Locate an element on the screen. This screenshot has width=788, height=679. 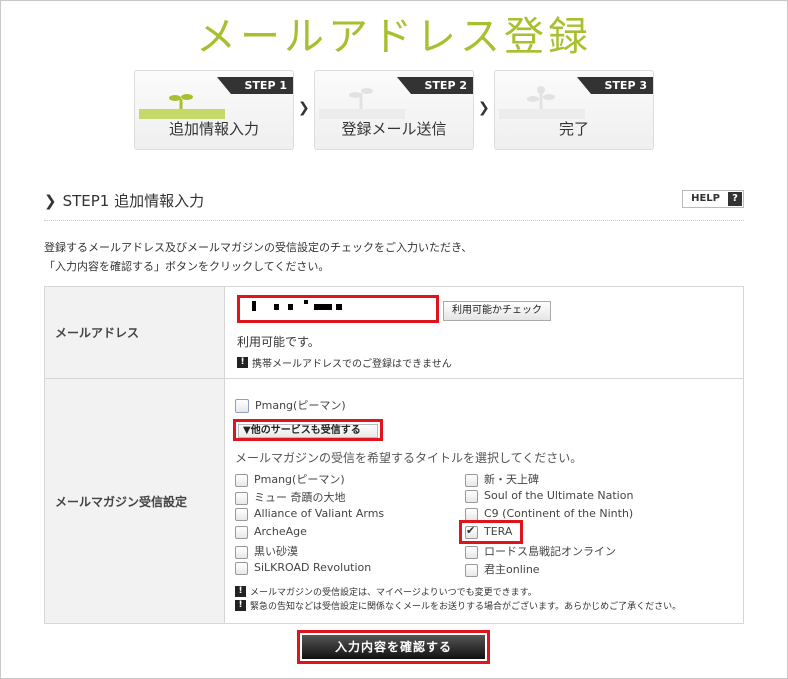
checkbox-pmang-main is located at coordinates (242, 406).